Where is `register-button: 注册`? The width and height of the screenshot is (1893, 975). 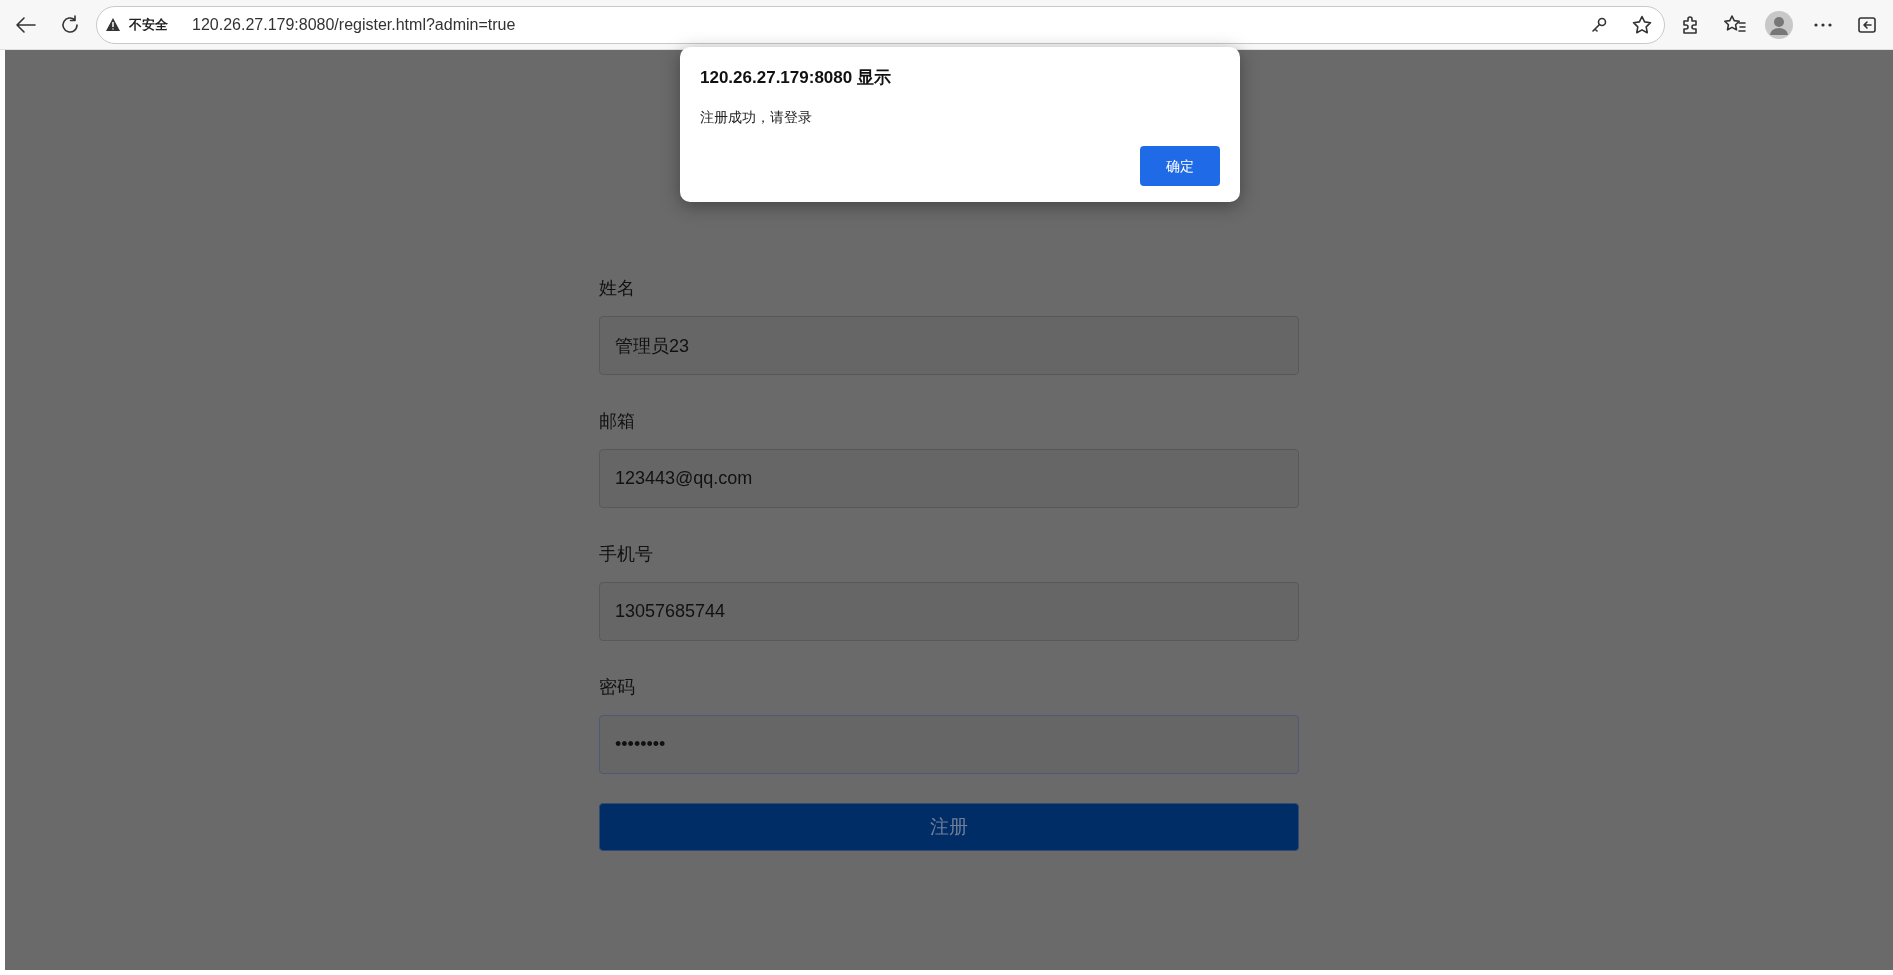
register-button: 注册 is located at coordinates (949, 827).